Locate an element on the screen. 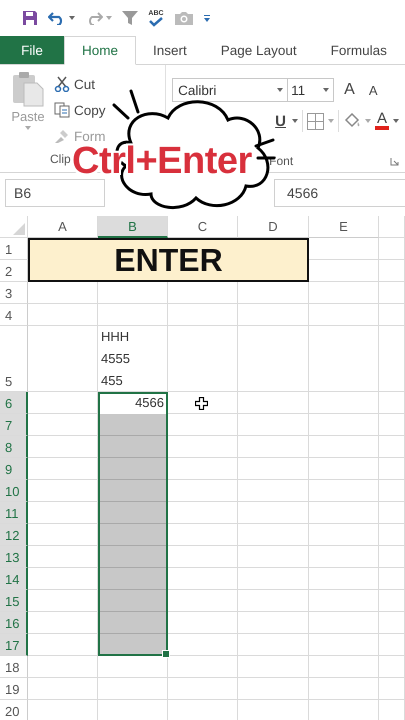  row-header: 16 is located at coordinates (14, 623).